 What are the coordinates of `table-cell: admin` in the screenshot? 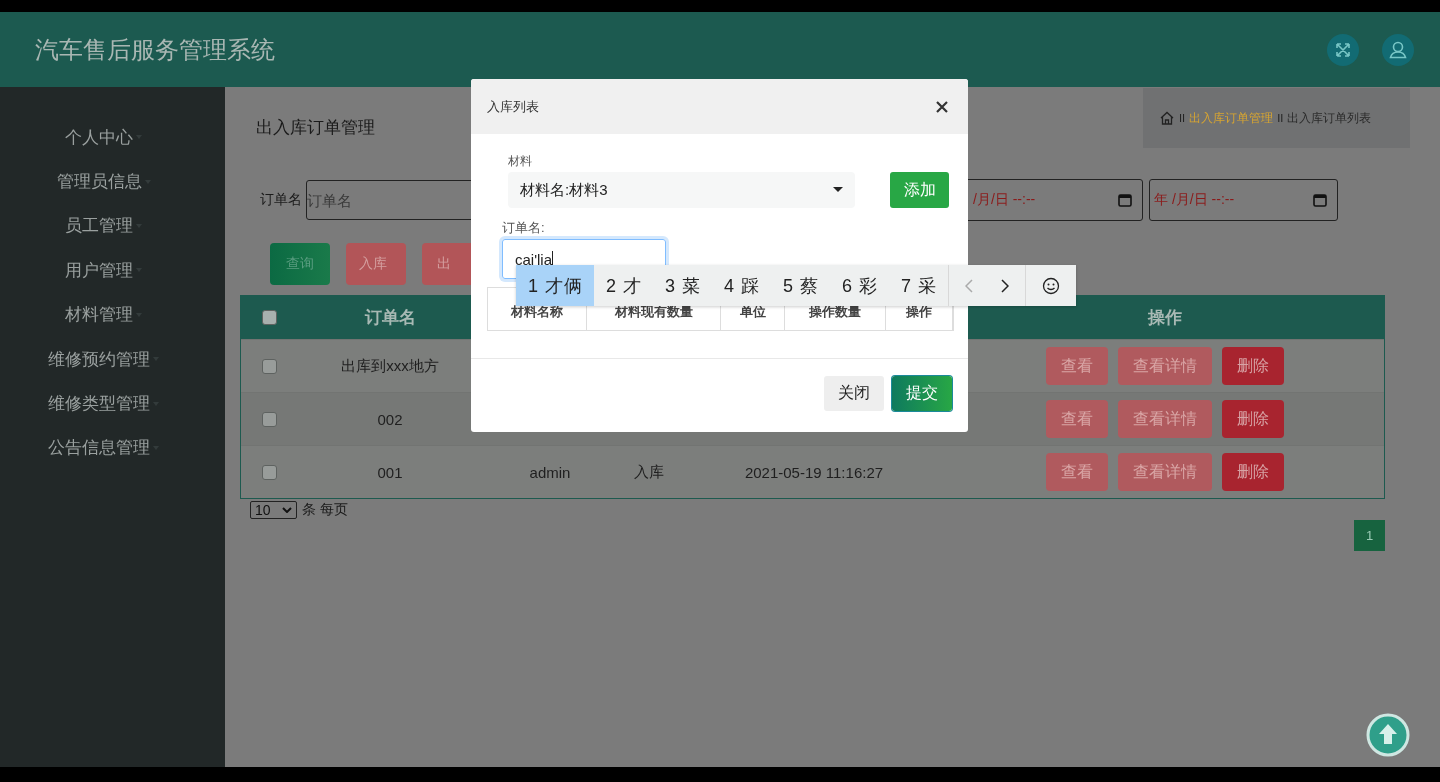 It's located at (550, 472).